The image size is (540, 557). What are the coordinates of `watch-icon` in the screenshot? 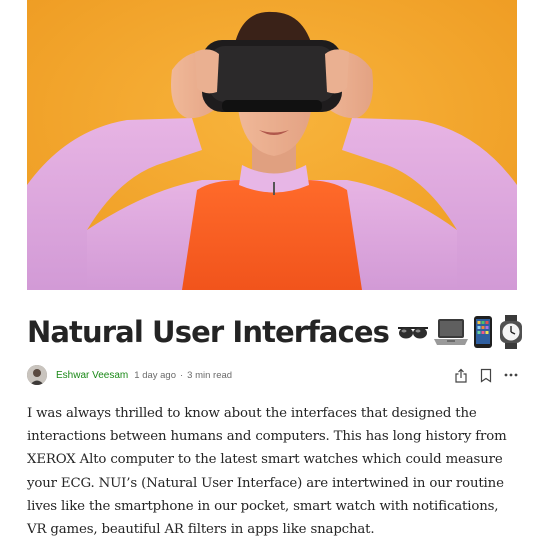 It's located at (511, 332).